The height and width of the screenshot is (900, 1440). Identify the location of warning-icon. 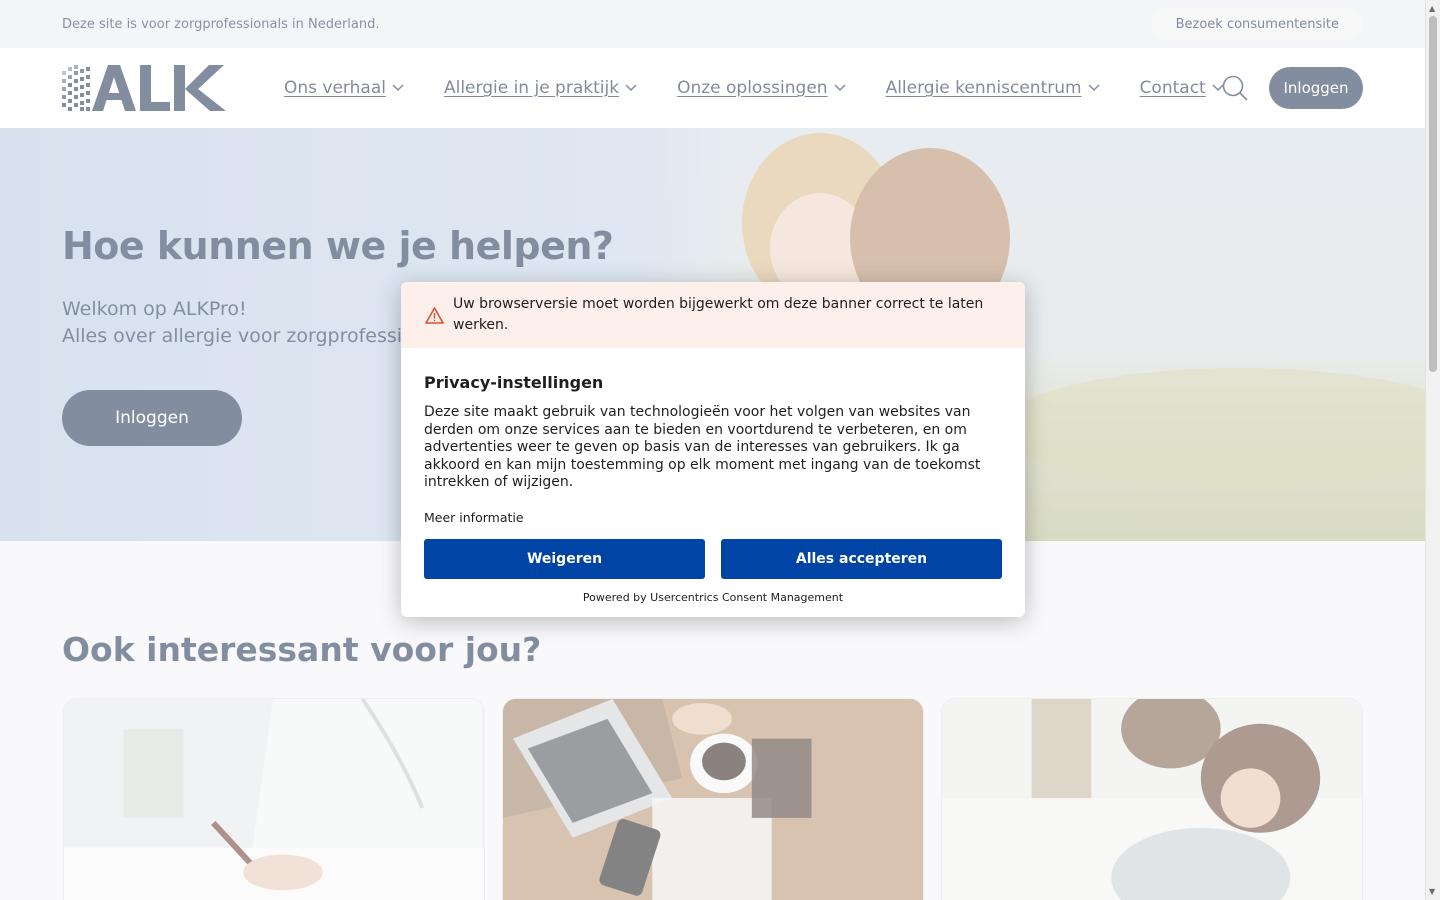
(434, 315).